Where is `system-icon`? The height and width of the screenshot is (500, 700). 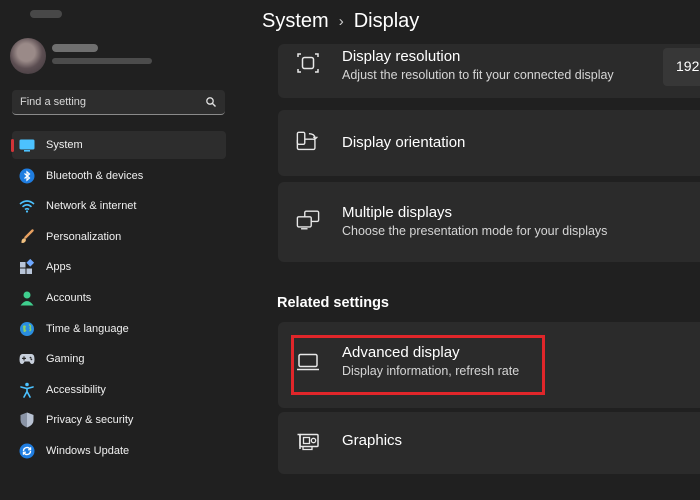
system-icon is located at coordinates (27, 145).